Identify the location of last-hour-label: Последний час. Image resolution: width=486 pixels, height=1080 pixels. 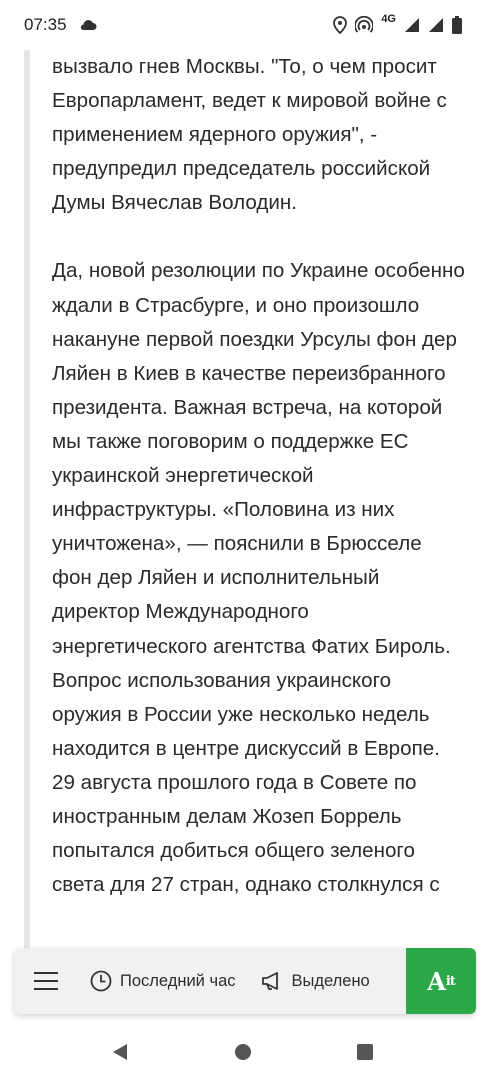
(178, 980).